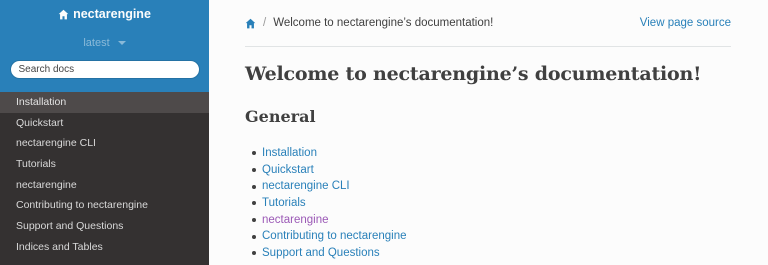  Describe the element at coordinates (104, 102) in the screenshot. I see `sidebar-item-installation: Installation` at that location.